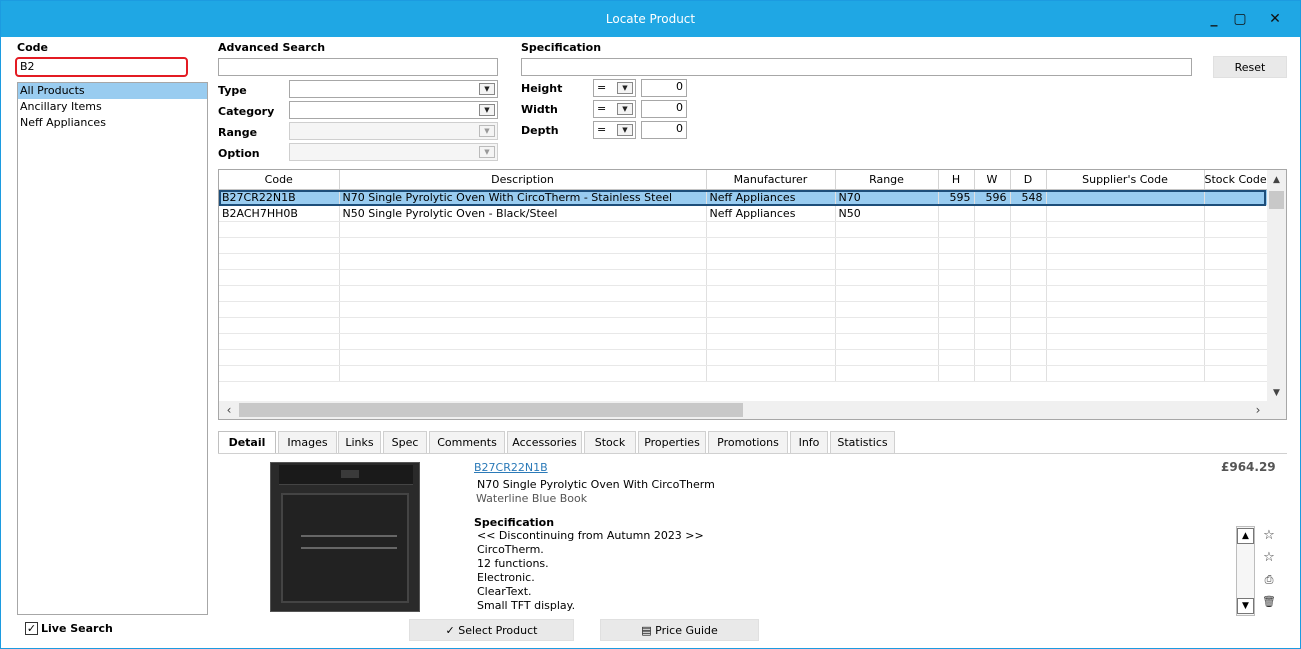 The image size is (1301, 649). Describe the element at coordinates (614, 130) in the screenshot. I see `depth-operator-select: = ▼` at that location.